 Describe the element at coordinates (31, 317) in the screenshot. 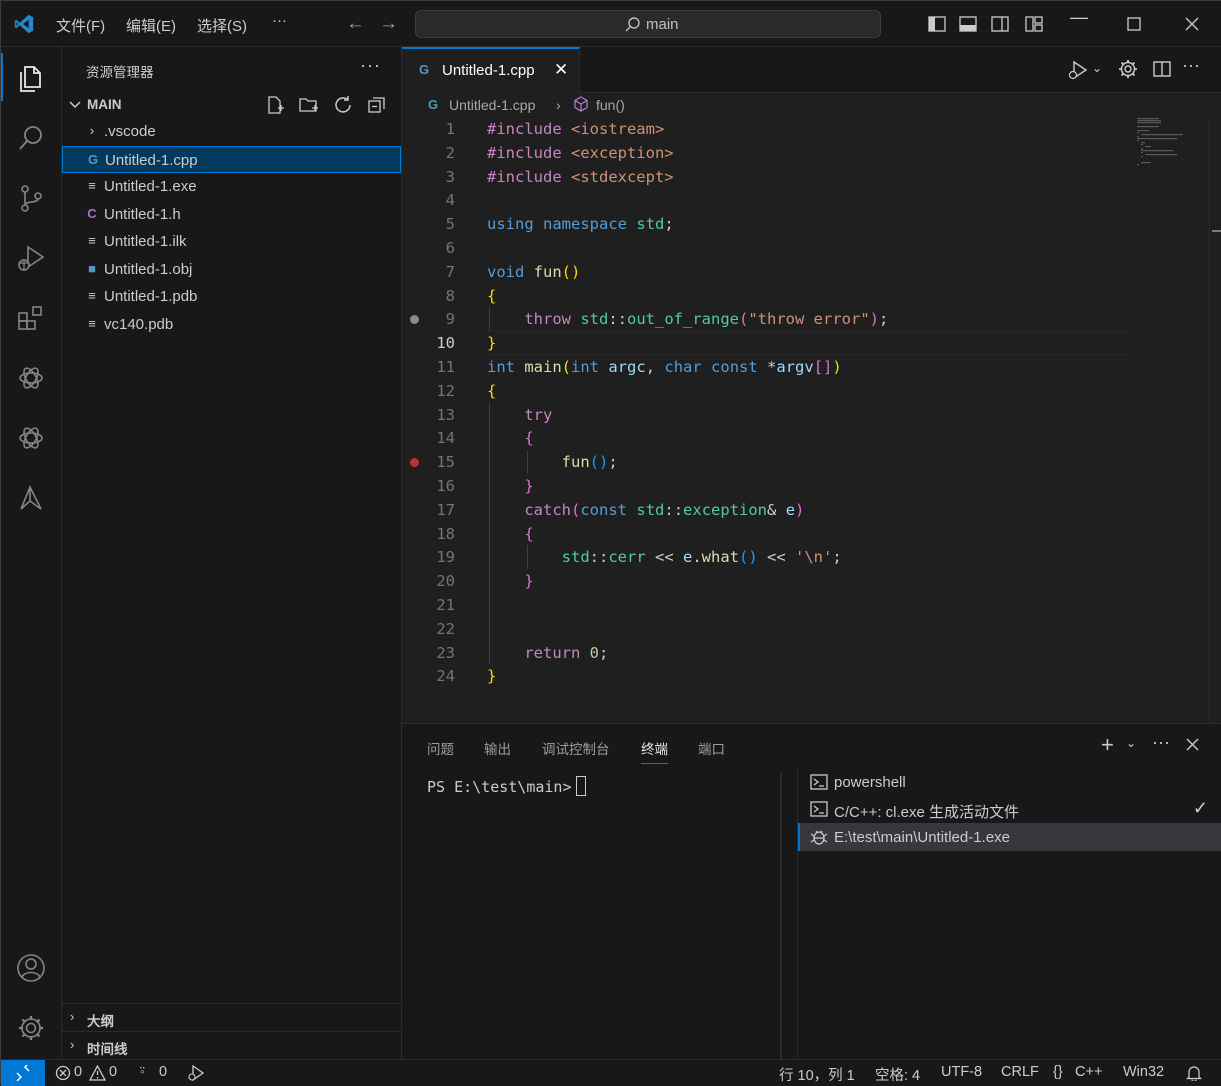

I see `extensions-activity` at that location.